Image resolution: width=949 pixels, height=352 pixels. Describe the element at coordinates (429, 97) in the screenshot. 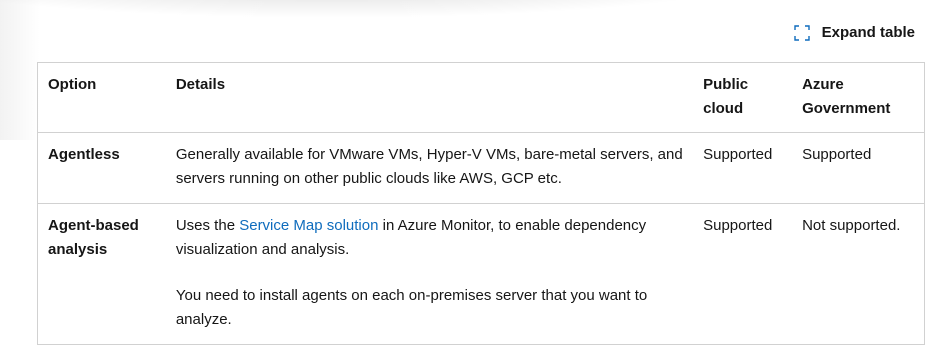

I see `header-details: Details` at that location.